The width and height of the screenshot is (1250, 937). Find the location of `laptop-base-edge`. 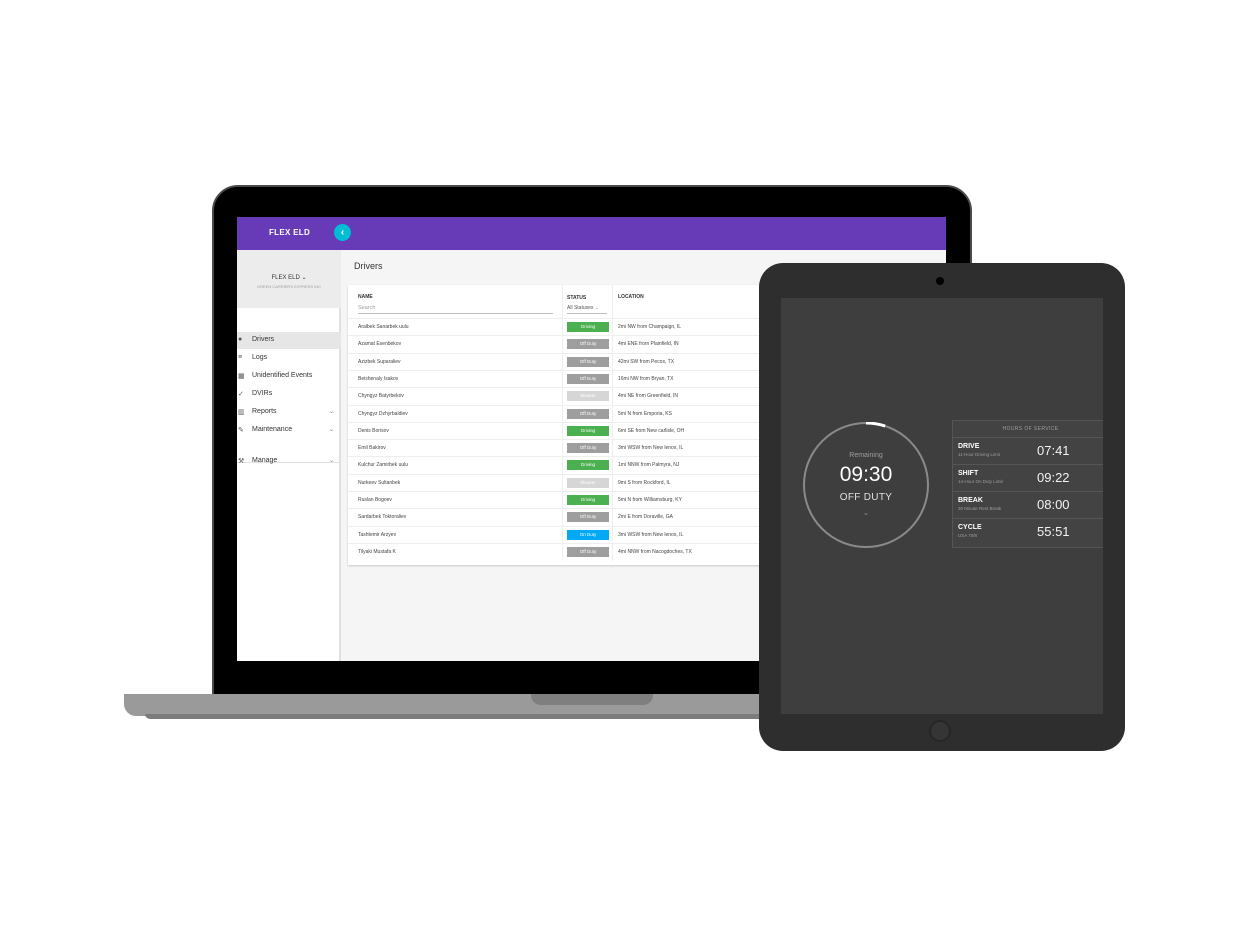

laptop-base-edge is located at coordinates (475, 716).